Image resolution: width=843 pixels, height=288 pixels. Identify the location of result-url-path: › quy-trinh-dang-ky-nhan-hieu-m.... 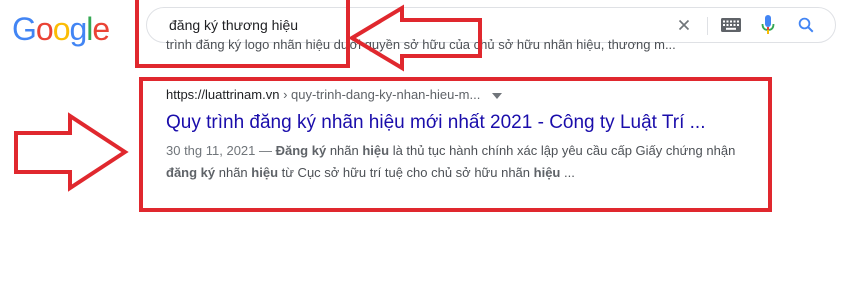
(380, 94).